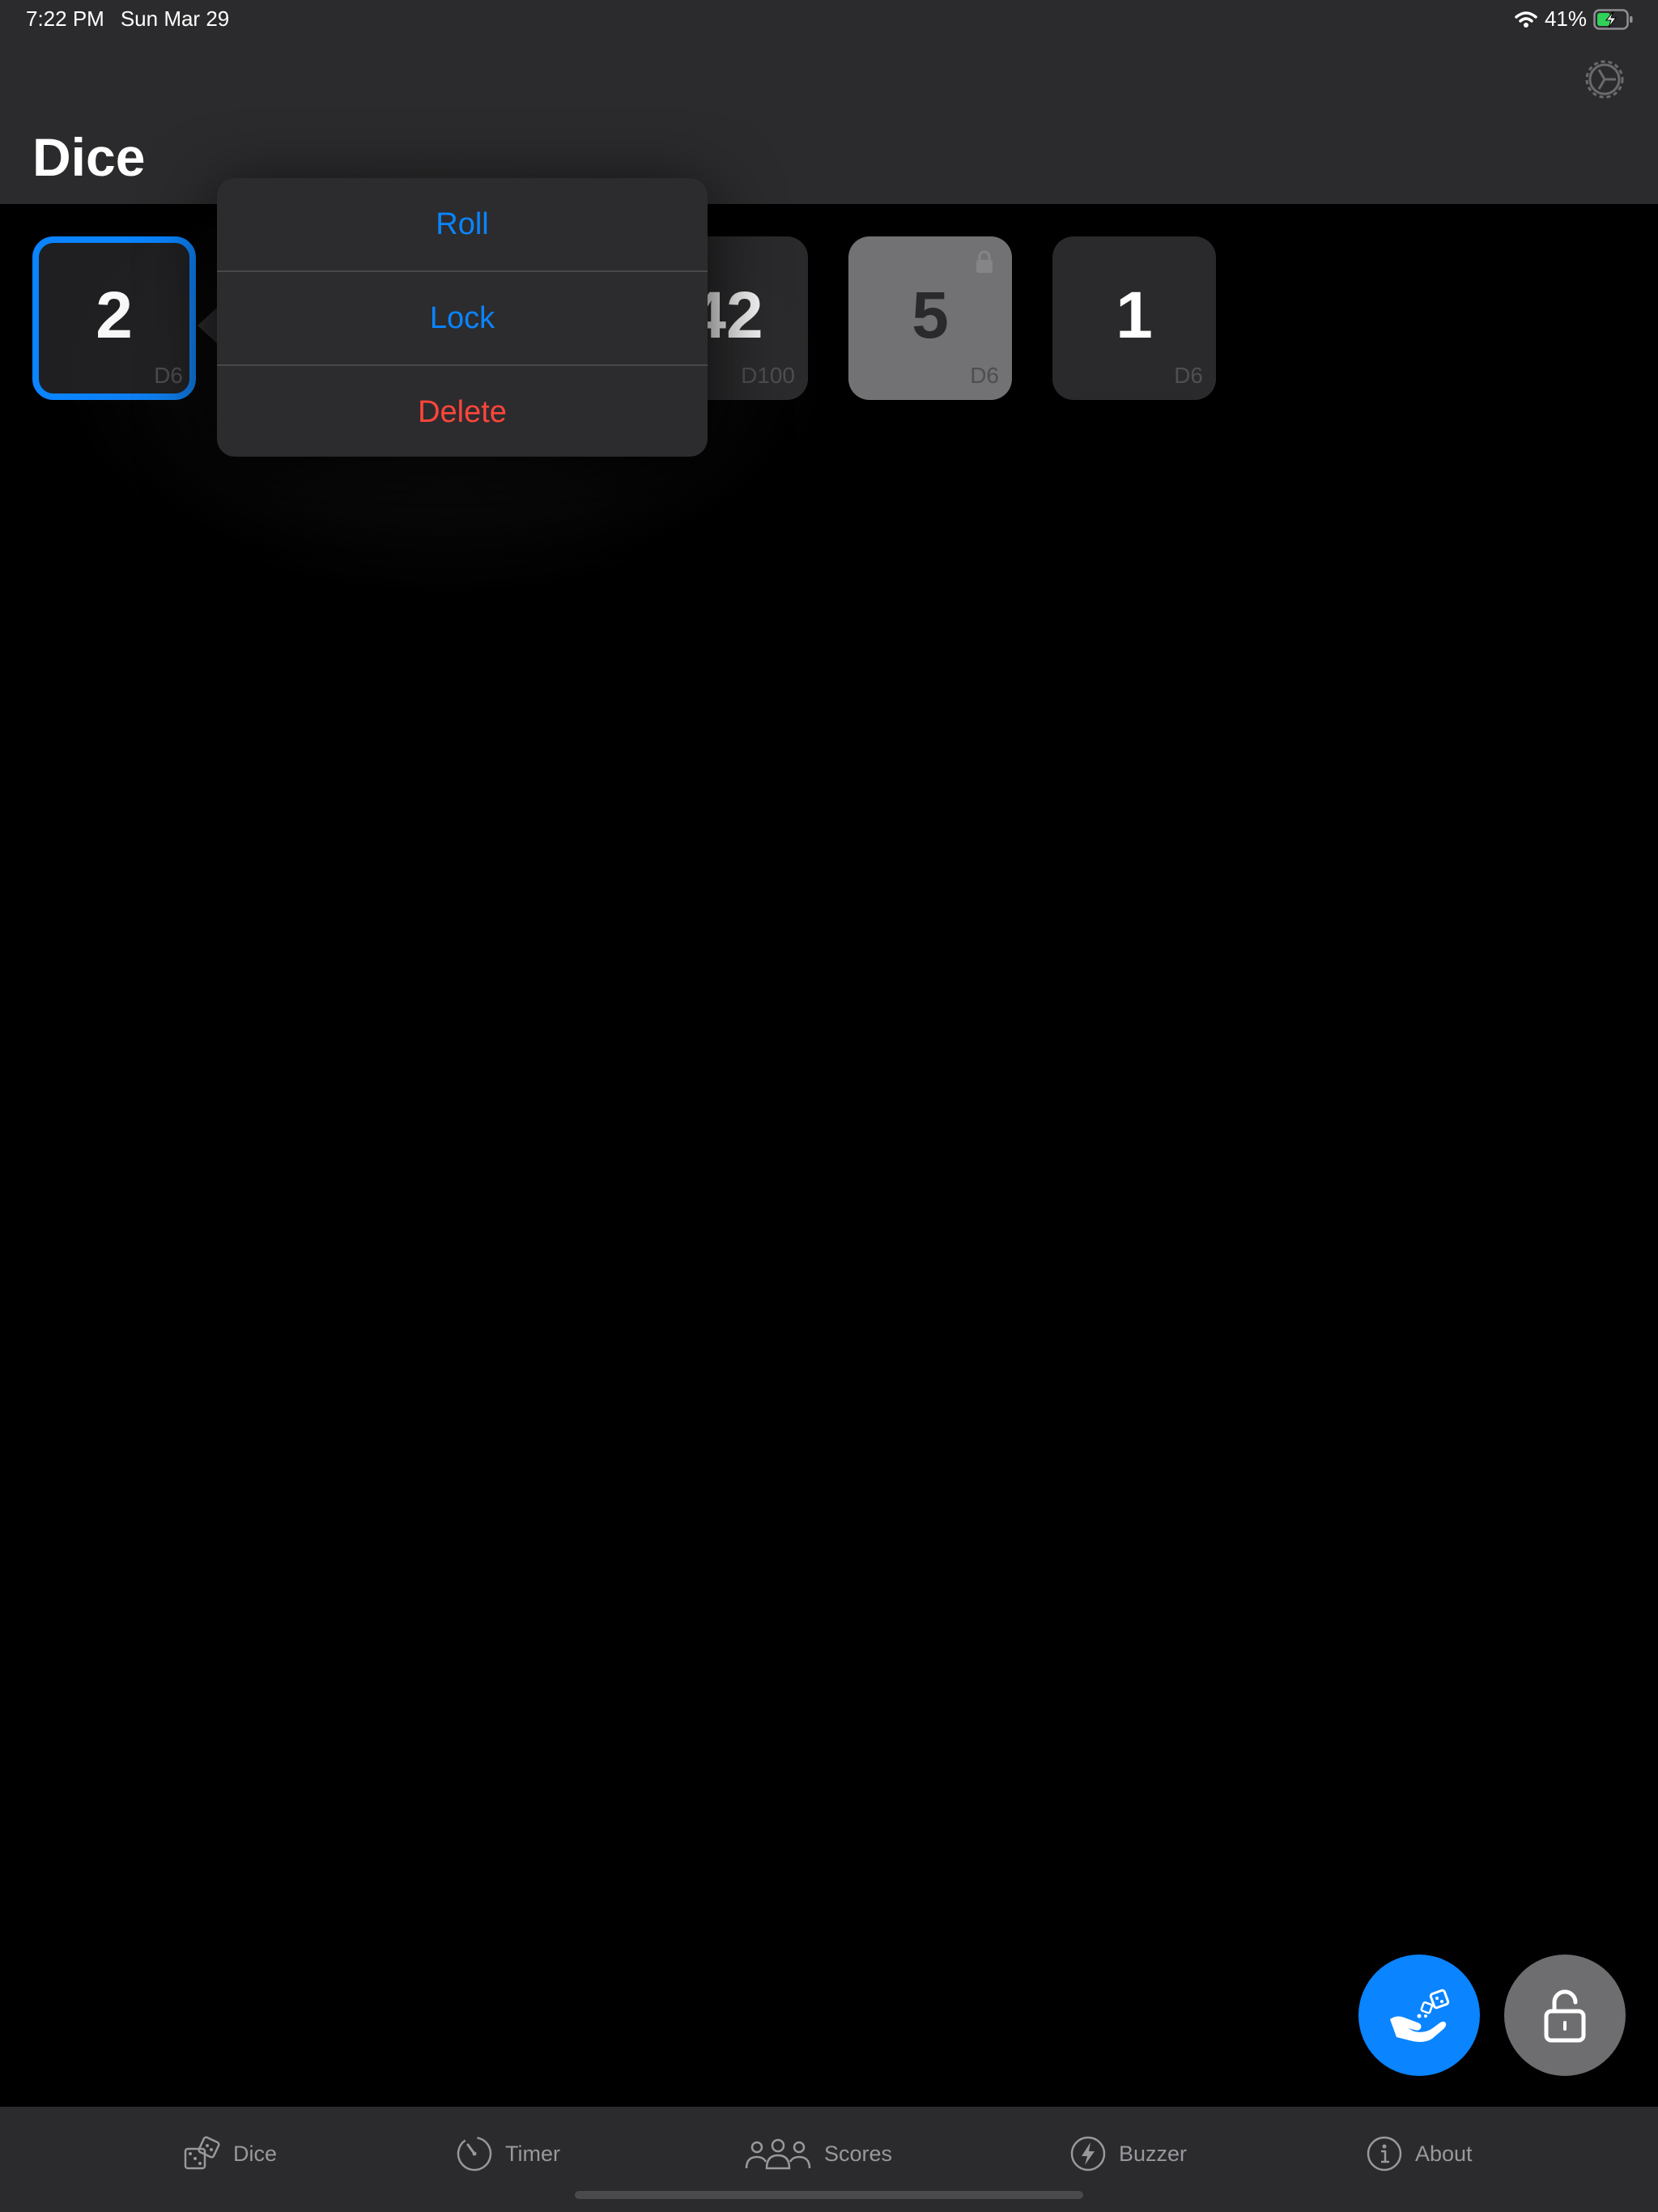 The height and width of the screenshot is (2212, 1658). I want to click on dice-icon, so click(202, 2153).